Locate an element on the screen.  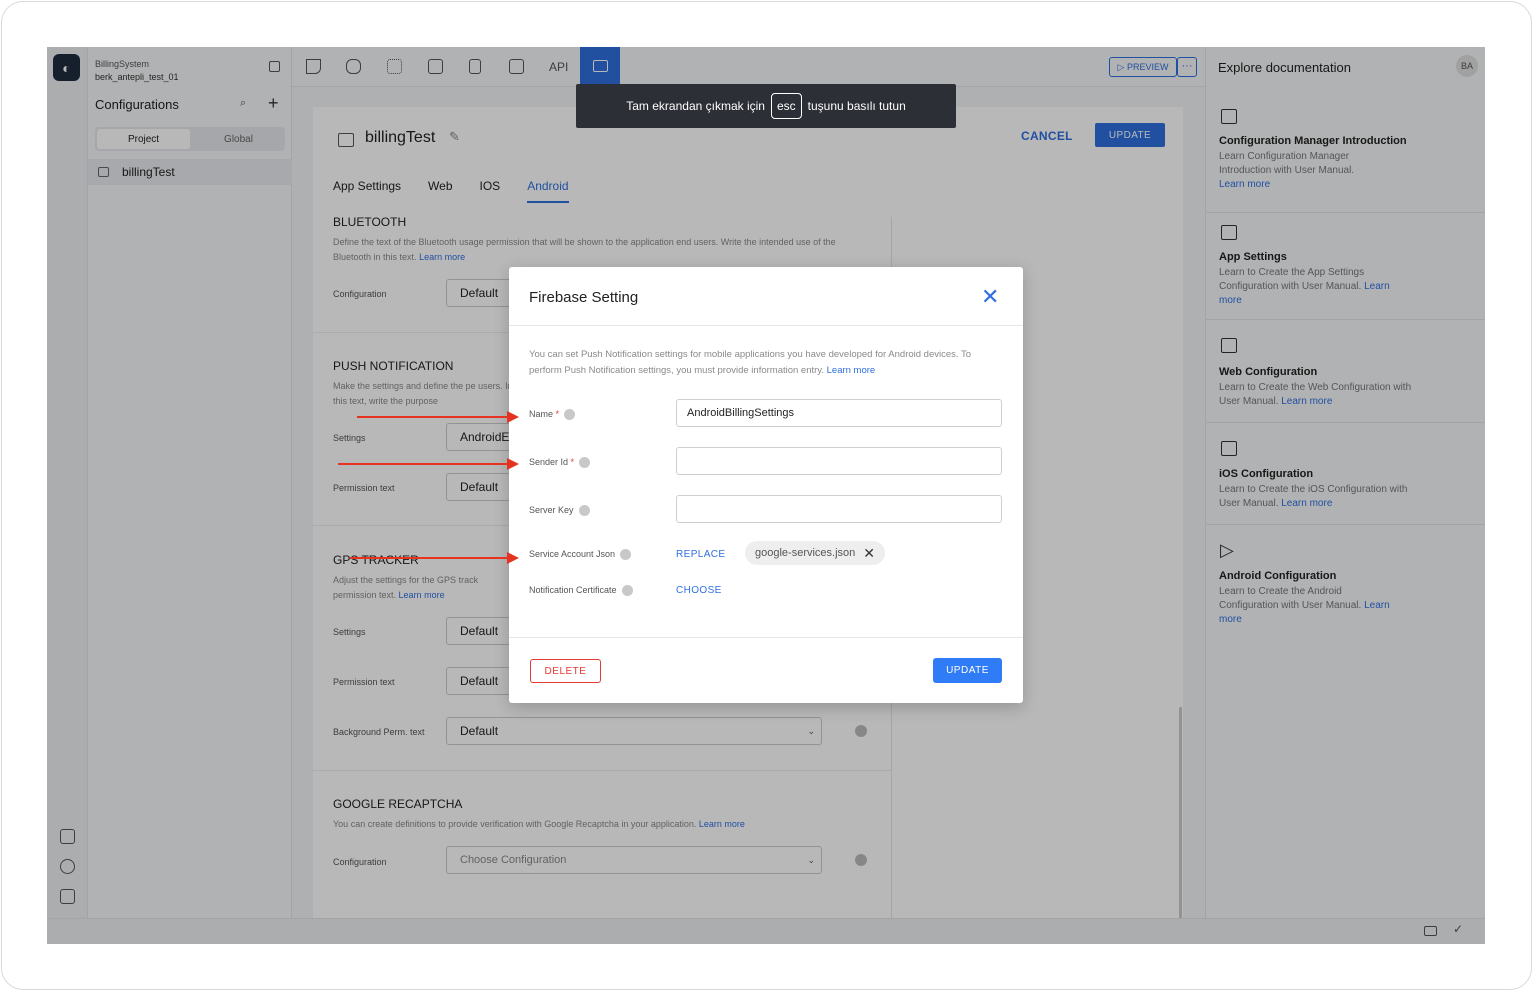
json-file-name: google-services.json is located at coordinates (805, 553).